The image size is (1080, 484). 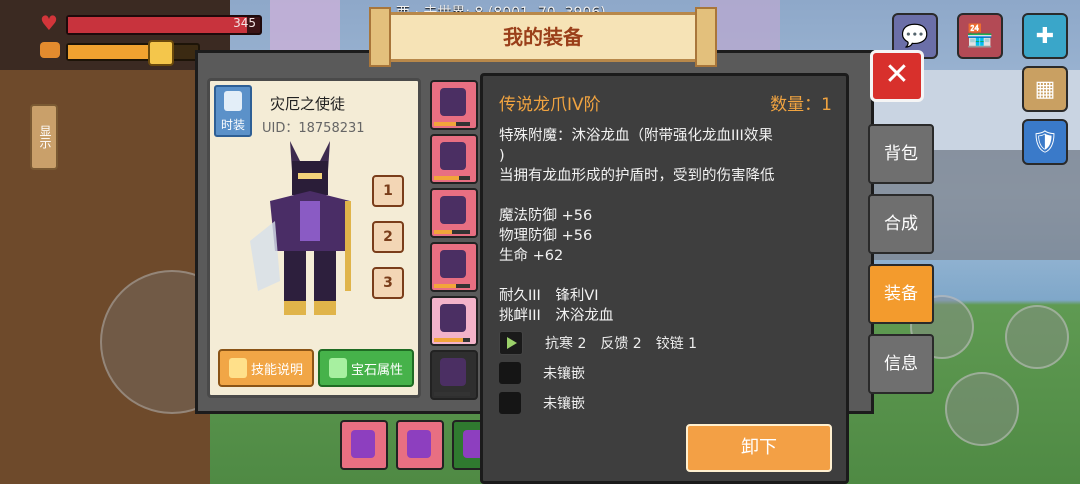 I want to click on display-toggle: 显示, so click(x=44, y=137).